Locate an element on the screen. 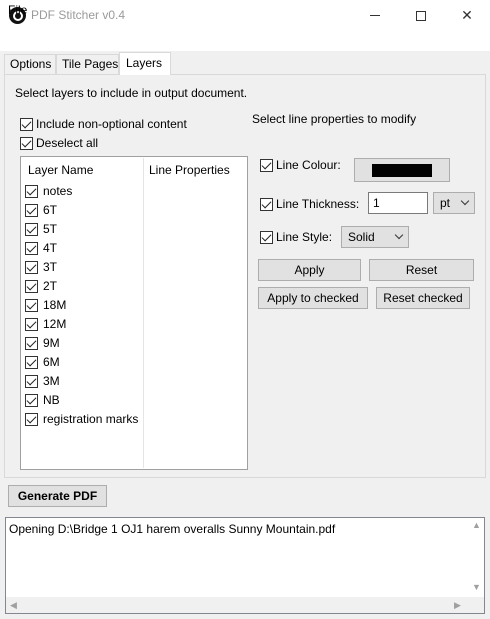 The width and height of the screenshot is (490, 619). horizontal-scrollbar: ◀ ▶ is located at coordinates (237, 605).